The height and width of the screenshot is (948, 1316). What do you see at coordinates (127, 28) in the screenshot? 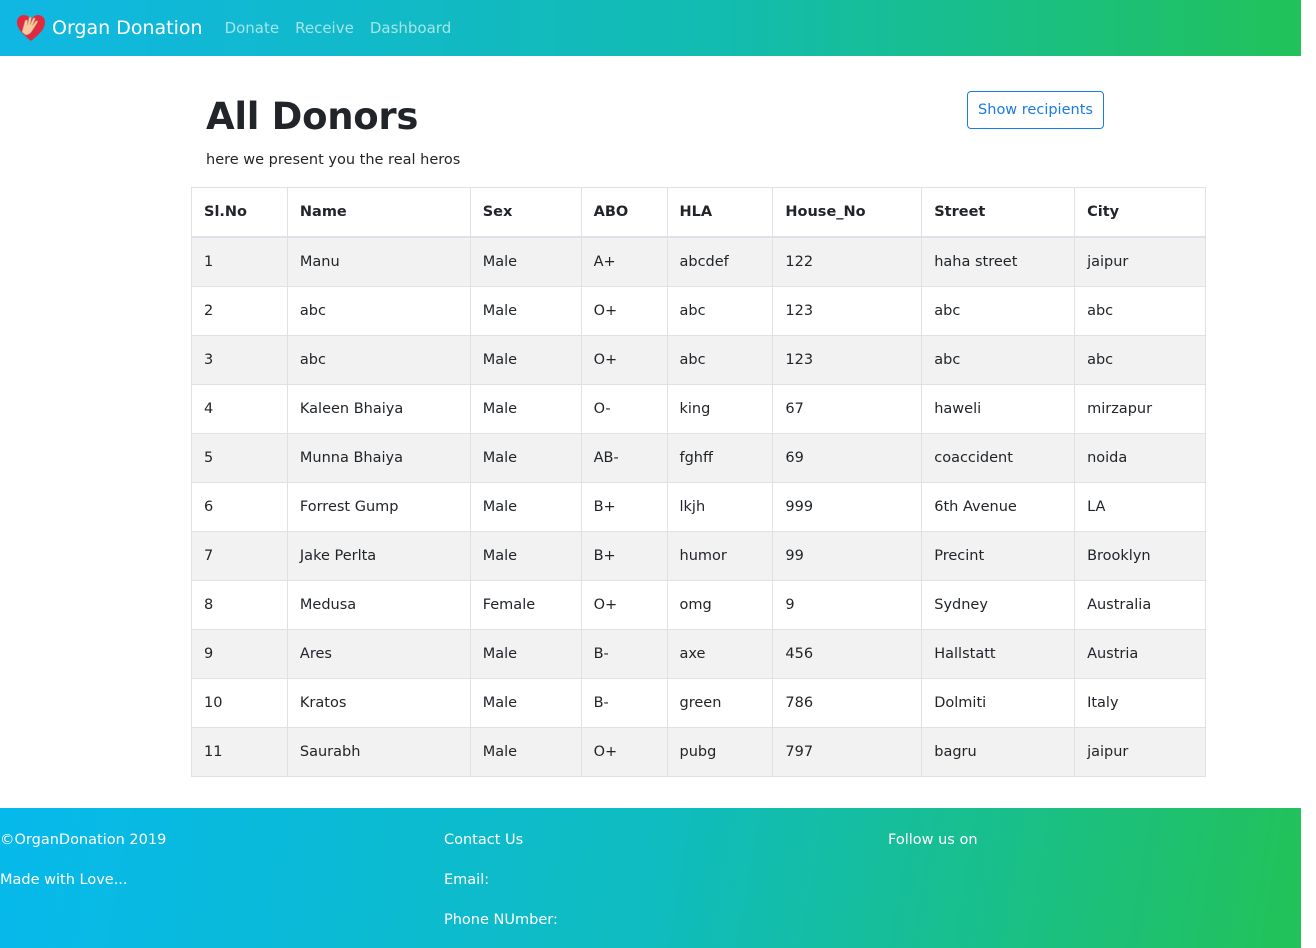
I see `brand-name: Organ Donation` at bounding box center [127, 28].